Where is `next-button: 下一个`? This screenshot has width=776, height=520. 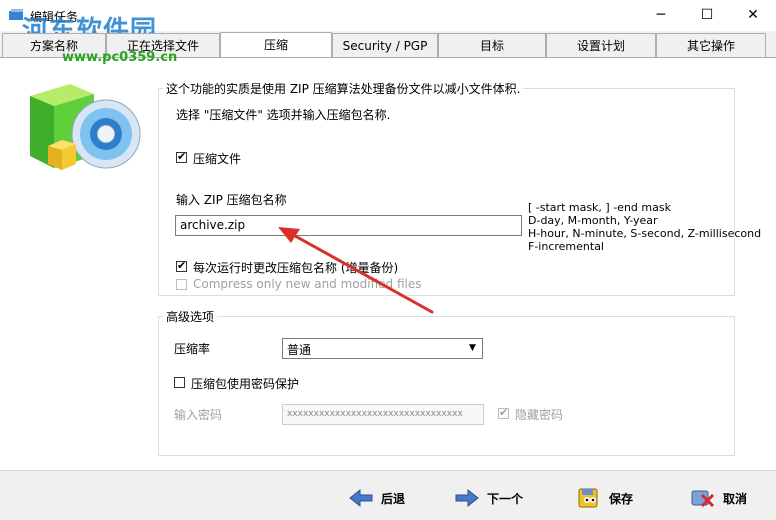 next-button: 下一个 is located at coordinates (488, 498).